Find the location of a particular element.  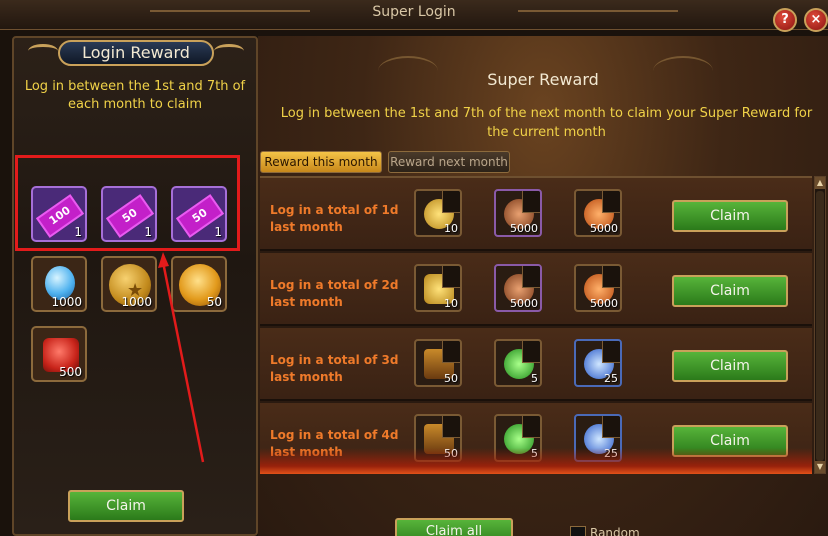

super-reward-title: Super Reward is located at coordinates (543, 79).